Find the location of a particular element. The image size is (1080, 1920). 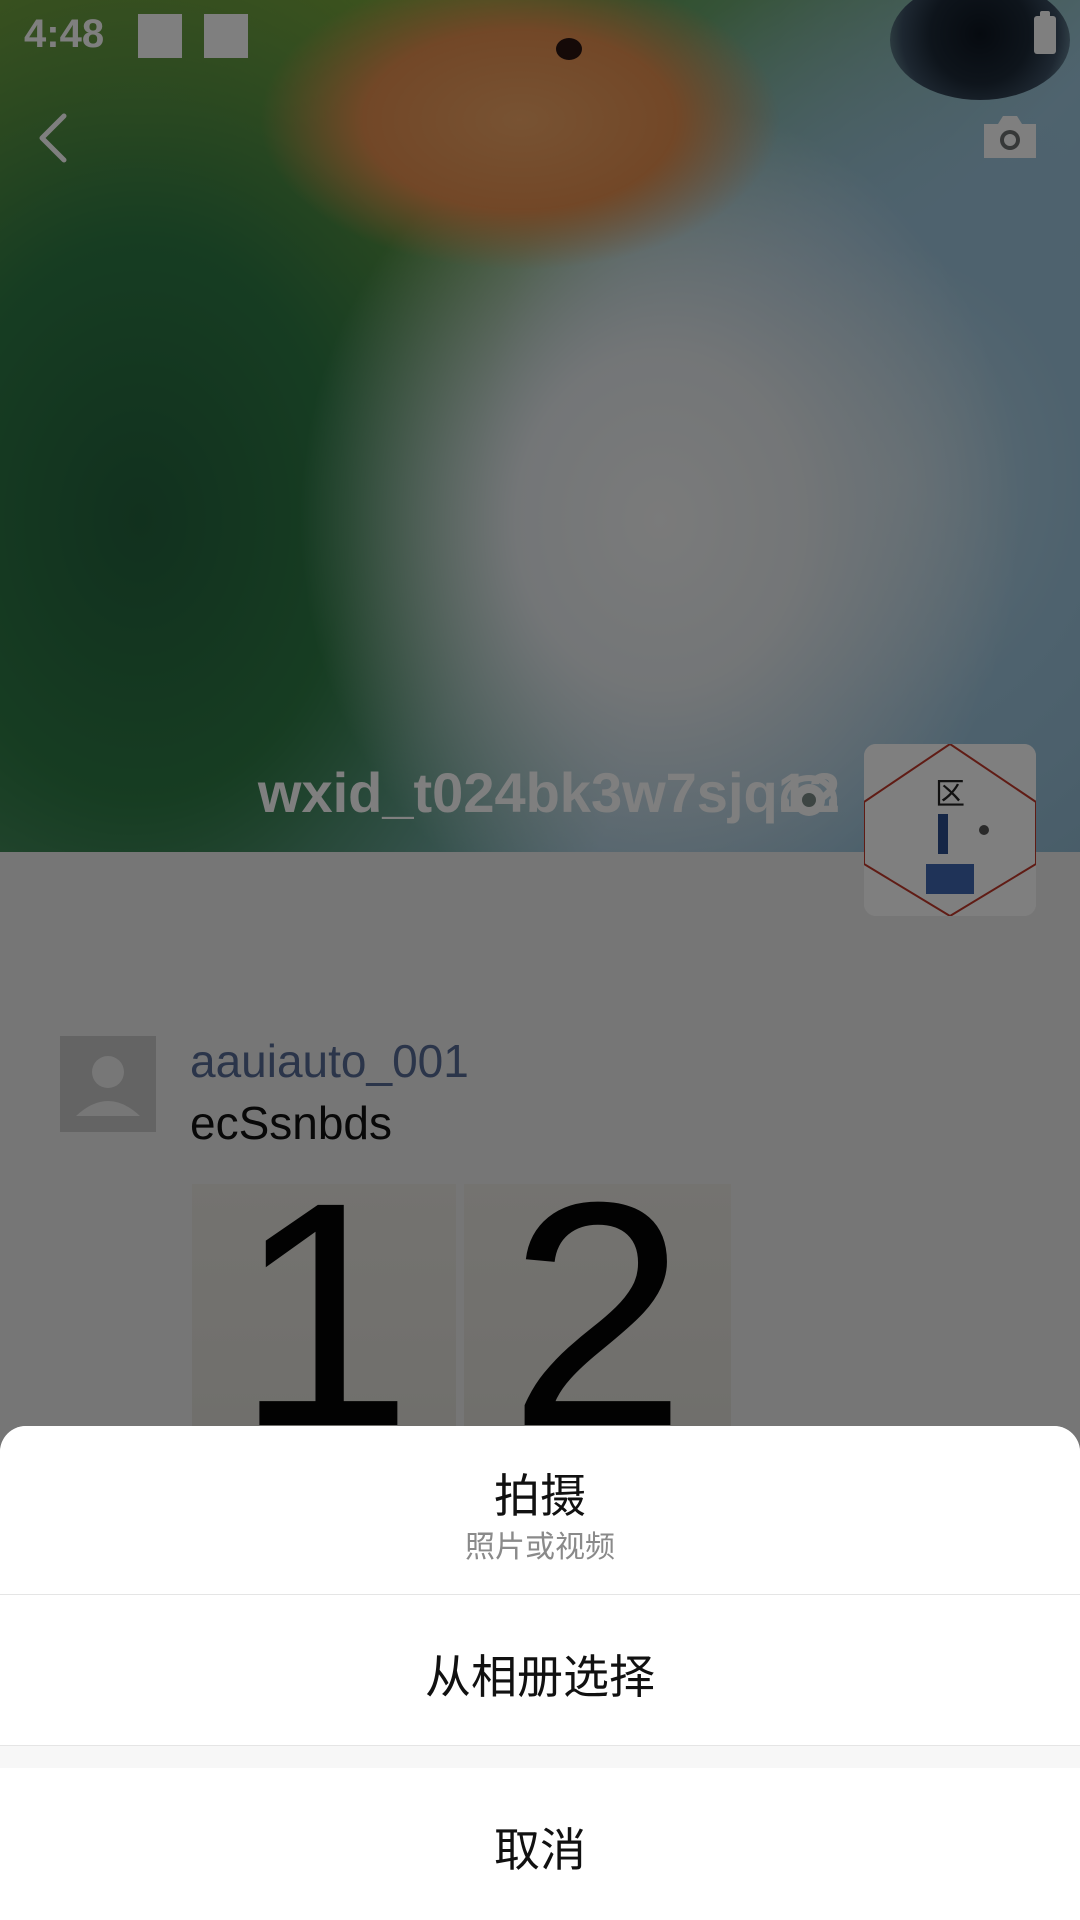

cancel-button: 取消 is located at coordinates (540, 1844).